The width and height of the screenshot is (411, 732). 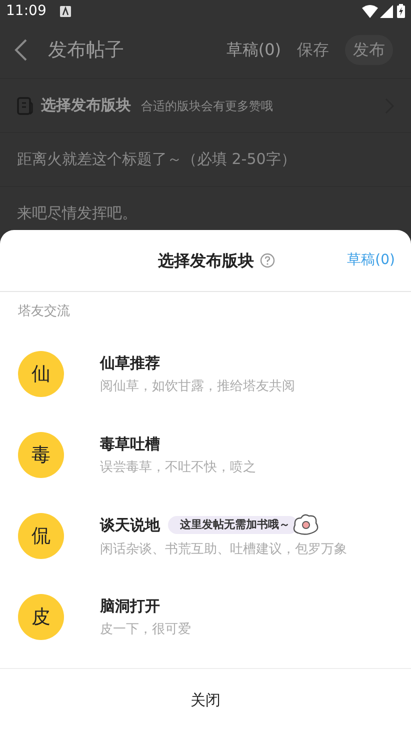 I want to click on tip-bubble: 这里发帖无需加书哦～, so click(x=233, y=525).